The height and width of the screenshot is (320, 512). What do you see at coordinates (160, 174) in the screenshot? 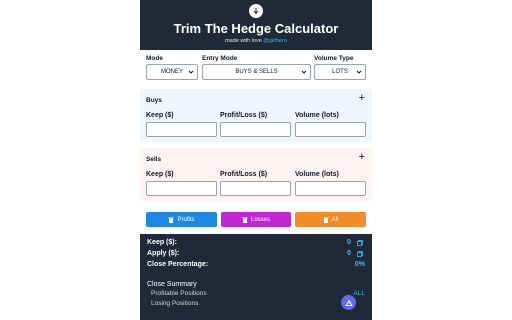
I see `sell-keep-label: Keep ($)` at bounding box center [160, 174].